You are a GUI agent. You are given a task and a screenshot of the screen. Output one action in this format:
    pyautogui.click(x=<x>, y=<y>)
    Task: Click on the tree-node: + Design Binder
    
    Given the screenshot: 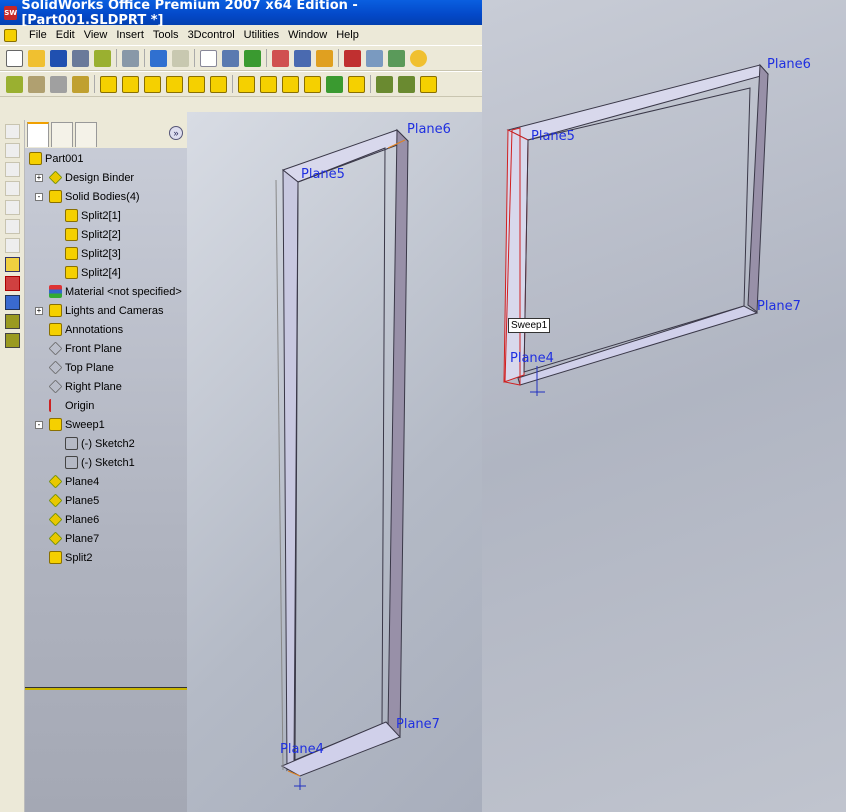 What is the action you would take?
    pyautogui.click(x=106, y=177)
    